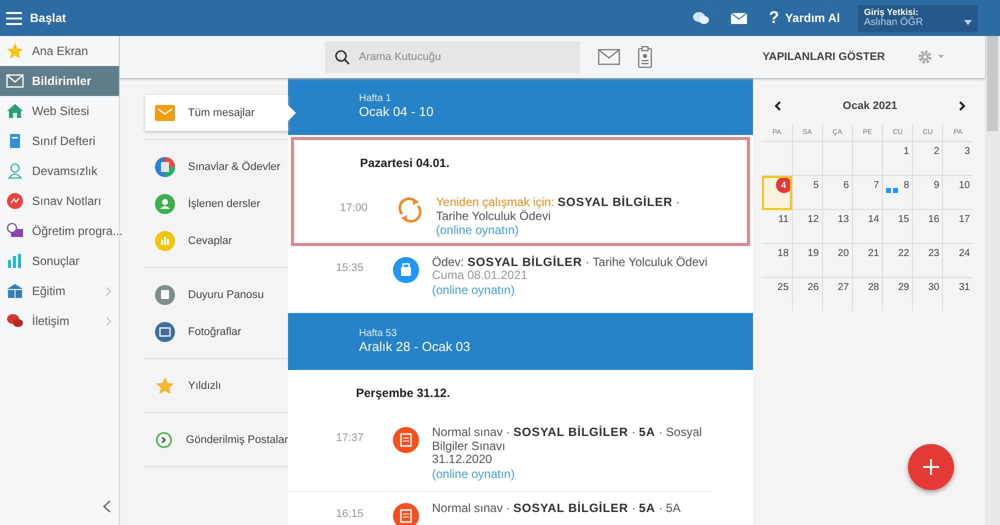 The image size is (1000, 525). I want to click on calendar-day: 31, so click(957, 294).